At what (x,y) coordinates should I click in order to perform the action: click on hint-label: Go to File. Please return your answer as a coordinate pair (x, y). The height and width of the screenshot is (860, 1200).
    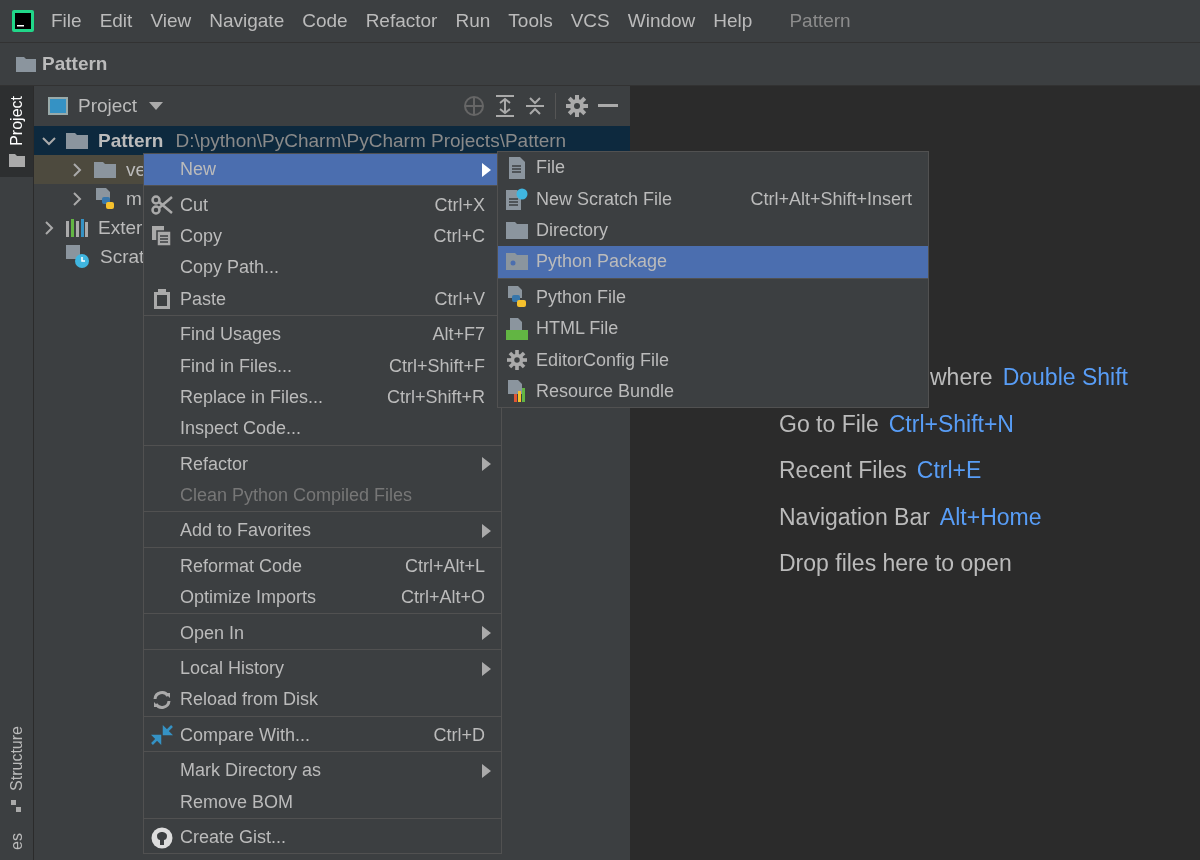
    Looking at the image, I should click on (829, 424).